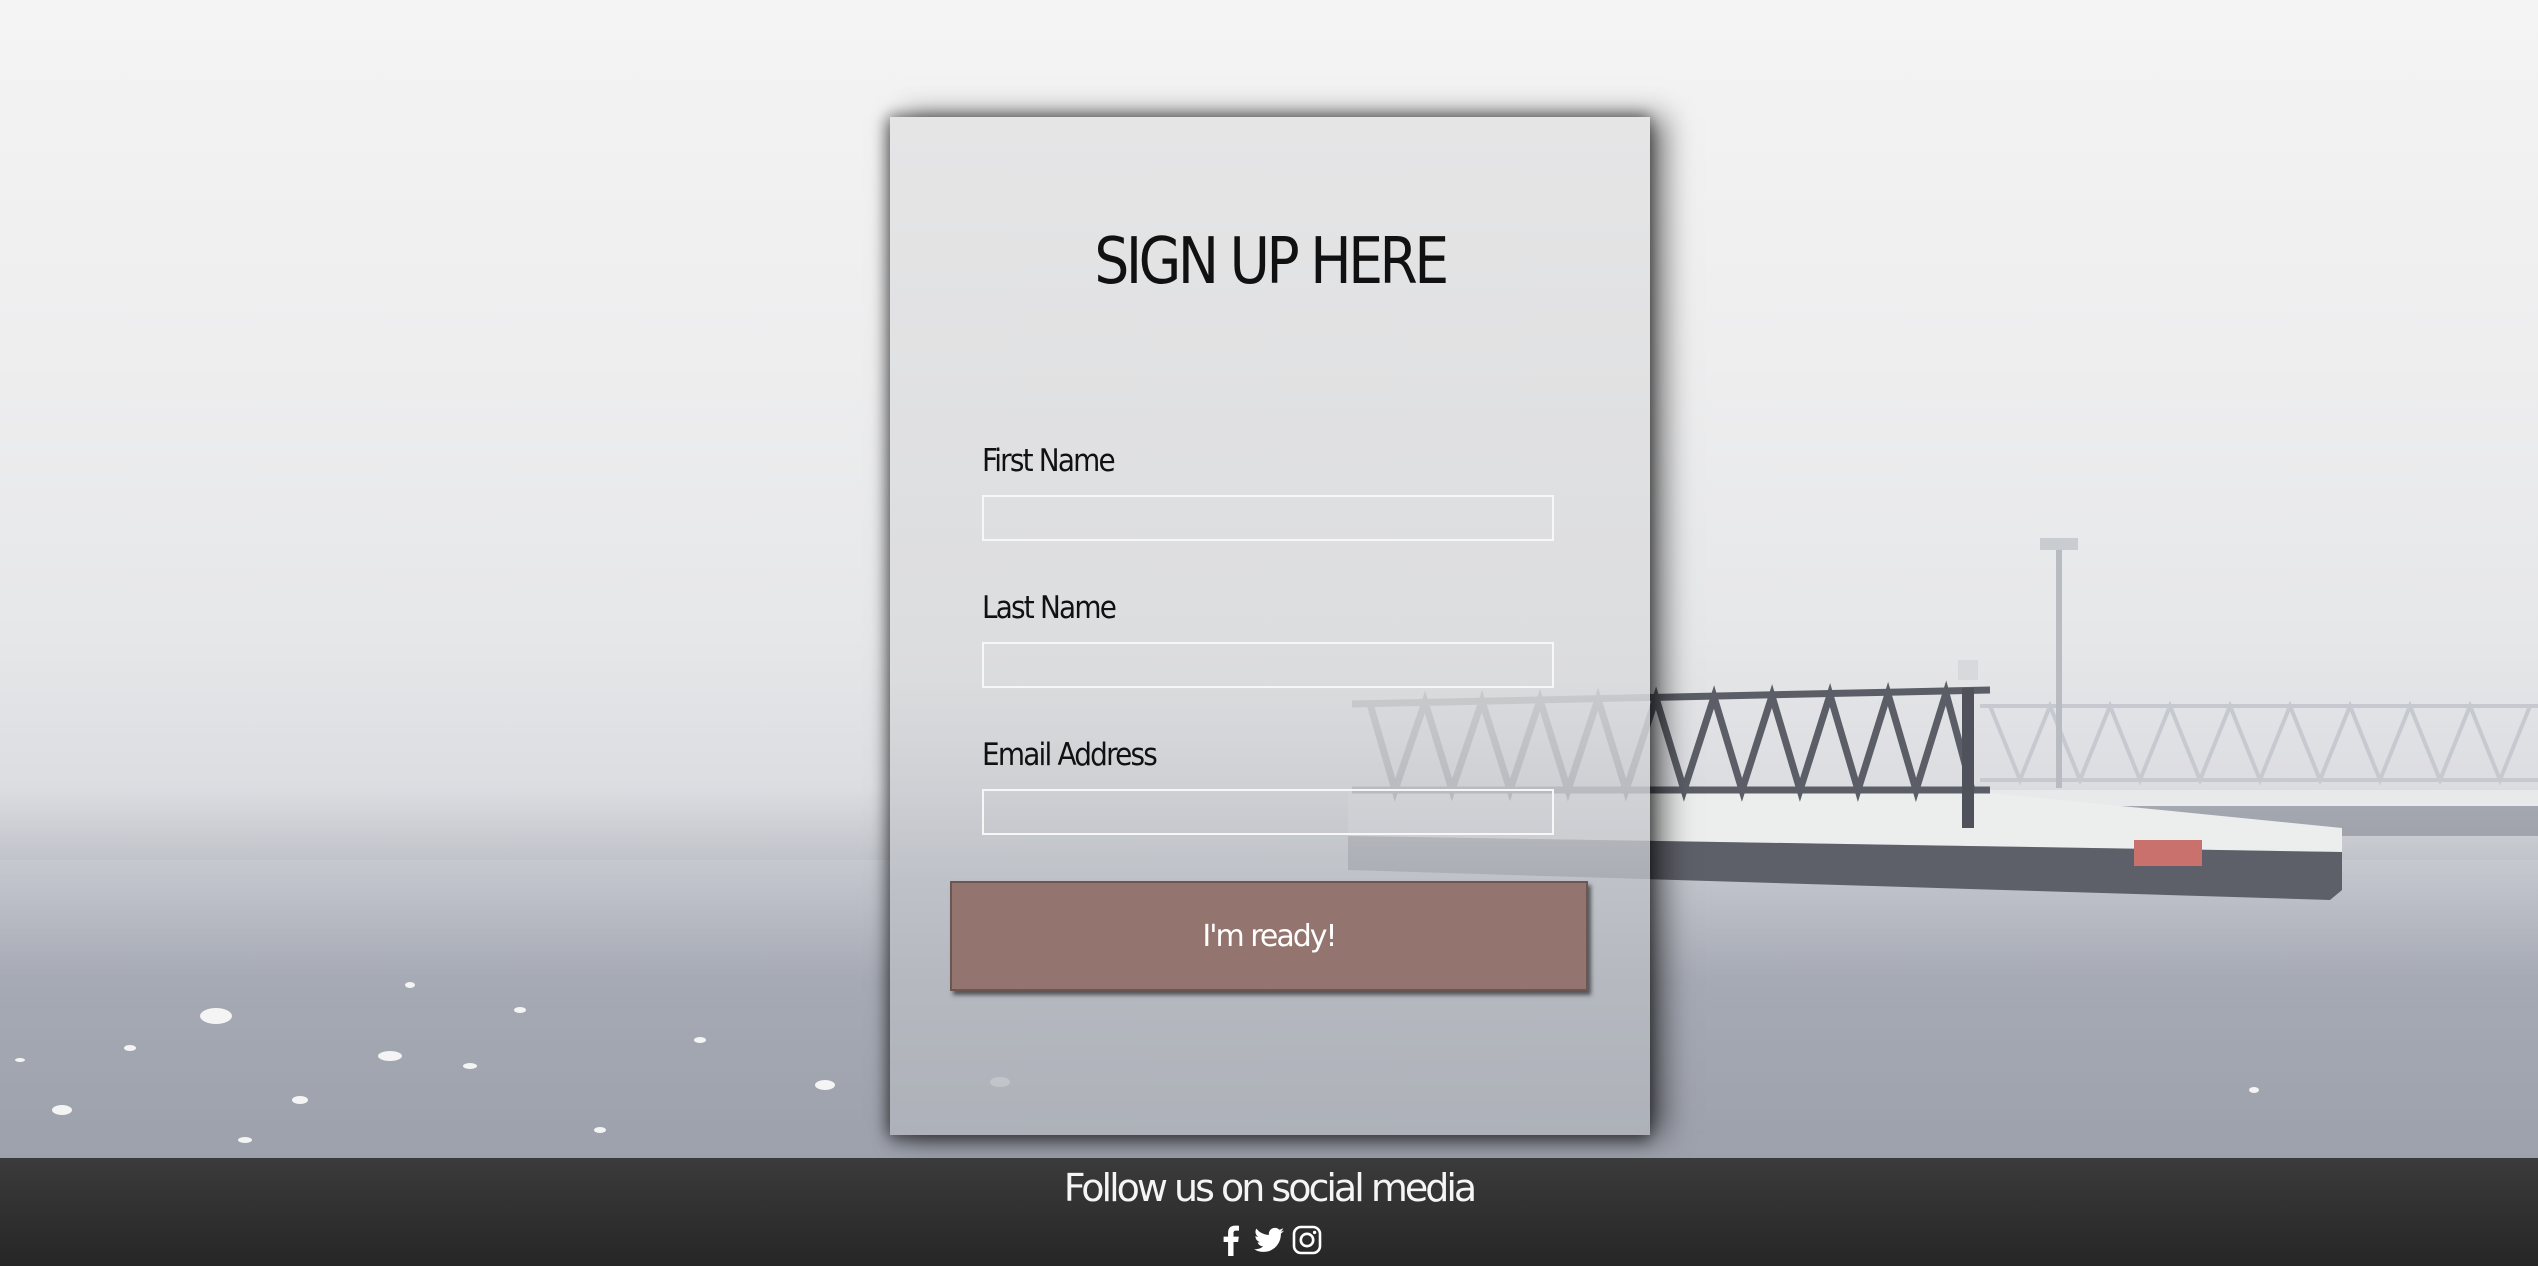  I want to click on first-name-input, so click(1268, 518).